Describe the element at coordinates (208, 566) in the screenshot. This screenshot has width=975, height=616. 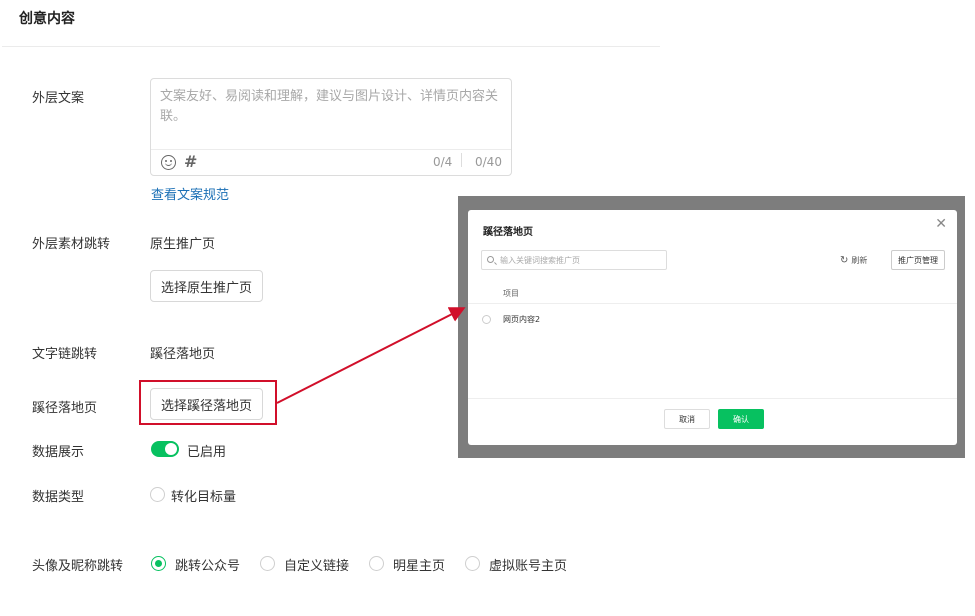
I see `avatar-jump-option-official: 跳转公众号` at that location.